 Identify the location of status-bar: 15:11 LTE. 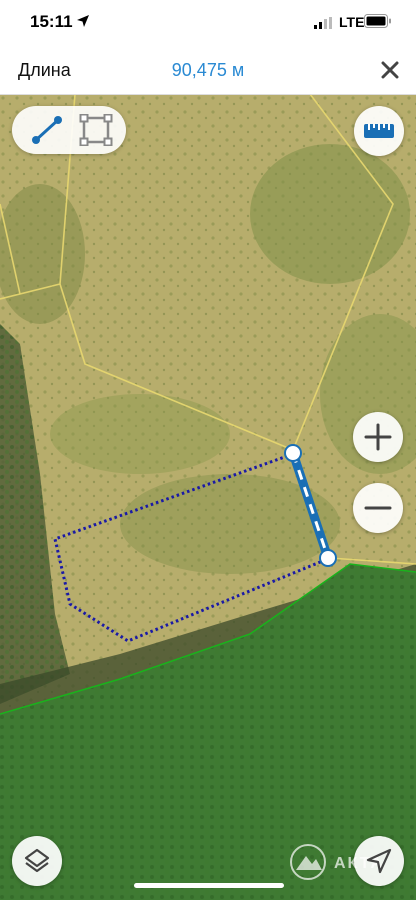
(208, 22).